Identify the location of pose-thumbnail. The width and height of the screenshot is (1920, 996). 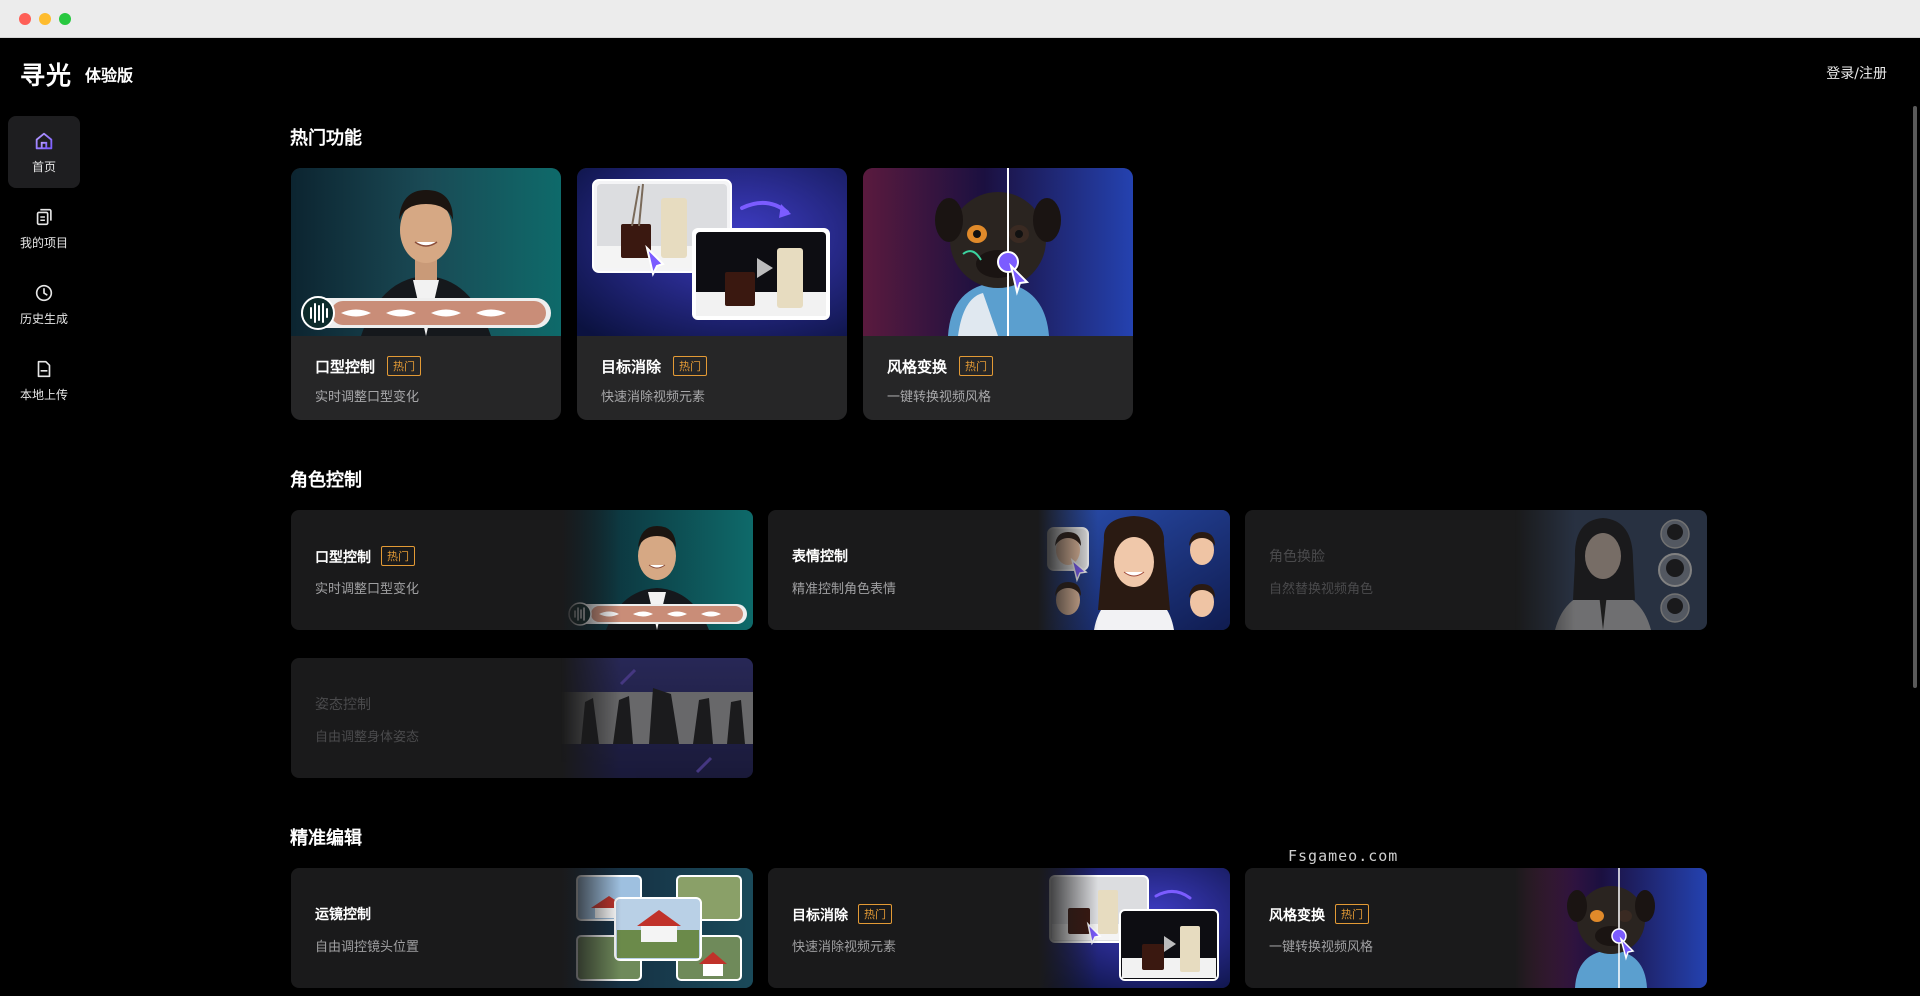
(657, 718).